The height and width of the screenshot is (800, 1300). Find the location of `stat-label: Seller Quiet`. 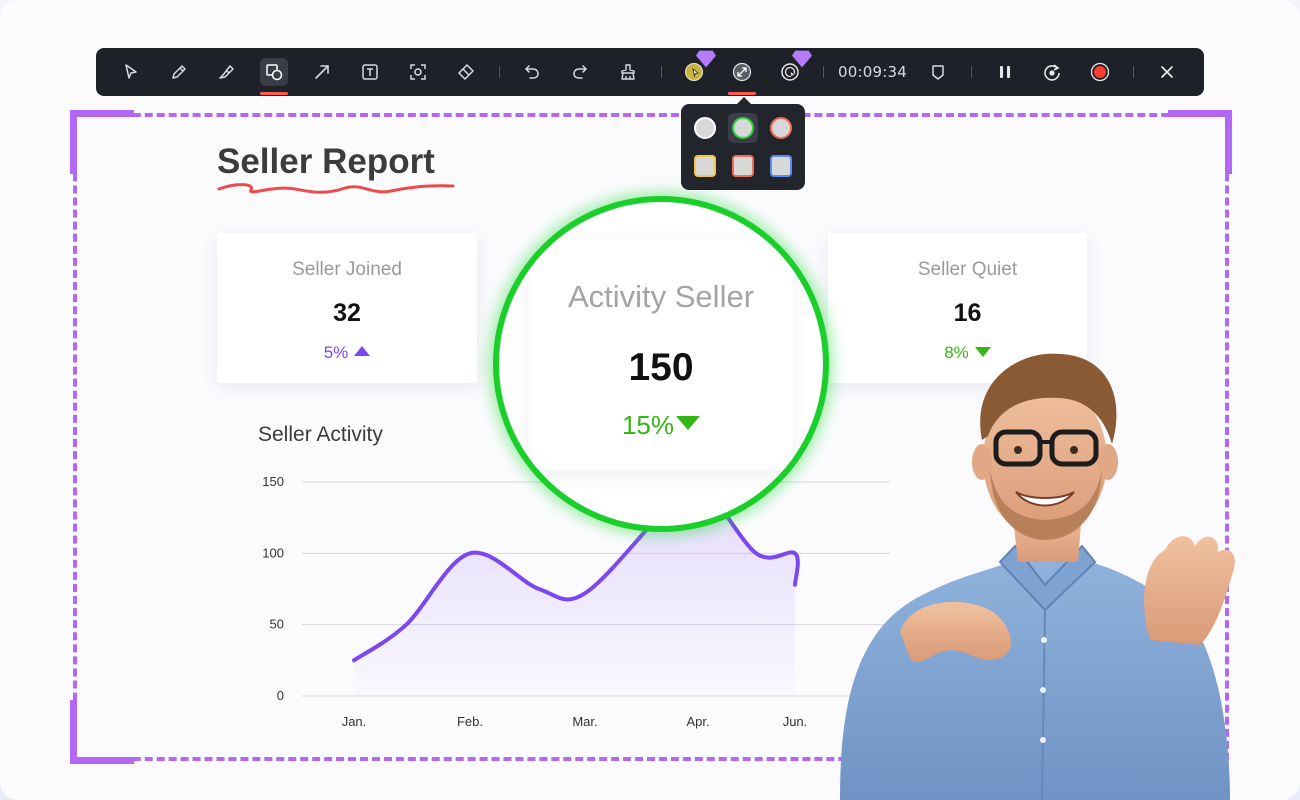

stat-label: Seller Quiet is located at coordinates (967, 269).